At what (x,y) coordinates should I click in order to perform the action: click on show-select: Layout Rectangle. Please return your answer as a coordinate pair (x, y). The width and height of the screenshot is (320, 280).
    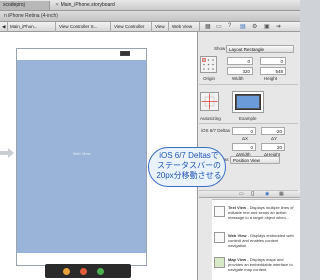
    Looking at the image, I should click on (260, 49).